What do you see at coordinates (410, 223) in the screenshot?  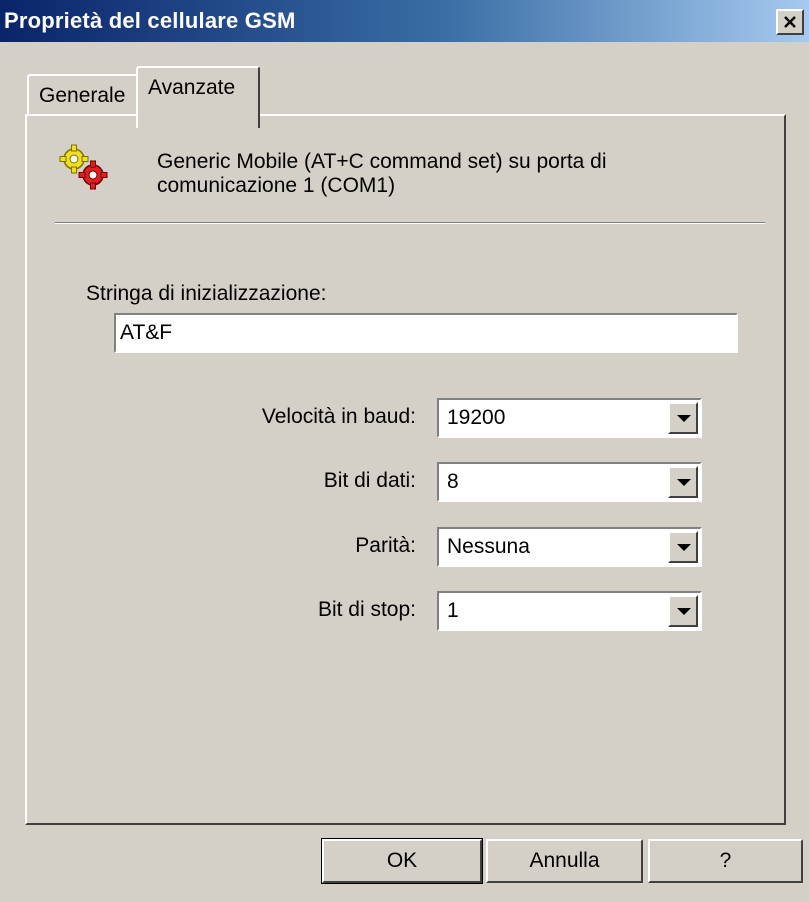 I see `separator` at bounding box center [410, 223].